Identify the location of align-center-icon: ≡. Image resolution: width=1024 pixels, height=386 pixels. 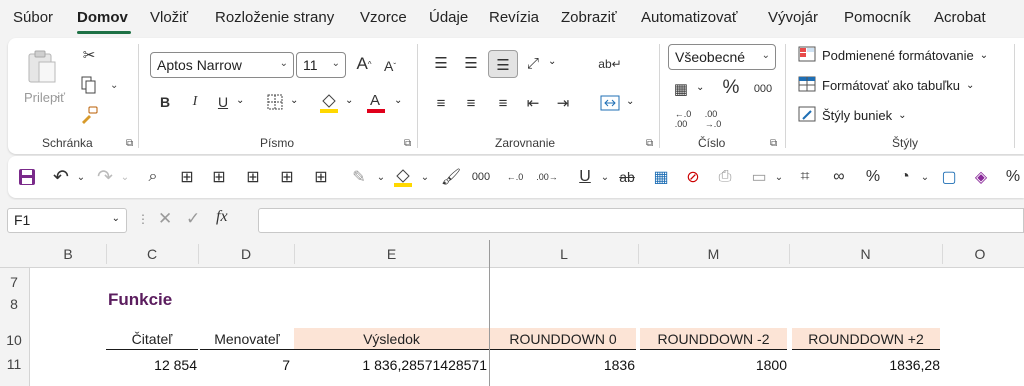
(471, 103).